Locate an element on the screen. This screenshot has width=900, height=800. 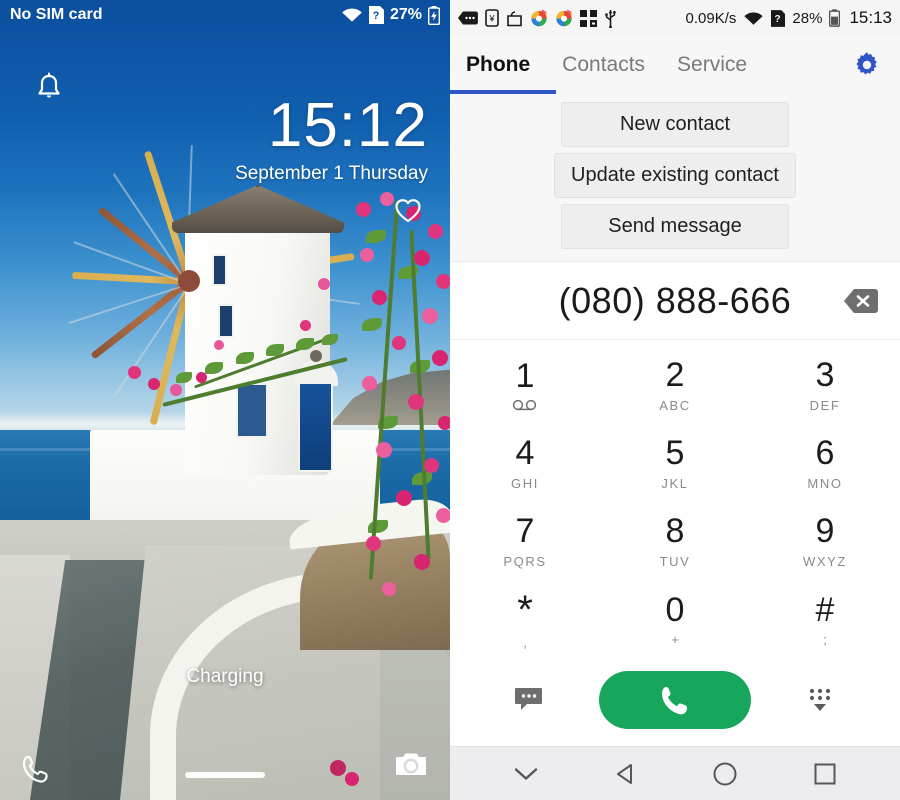
key-4: 4 GHI is located at coordinates (525, 463).